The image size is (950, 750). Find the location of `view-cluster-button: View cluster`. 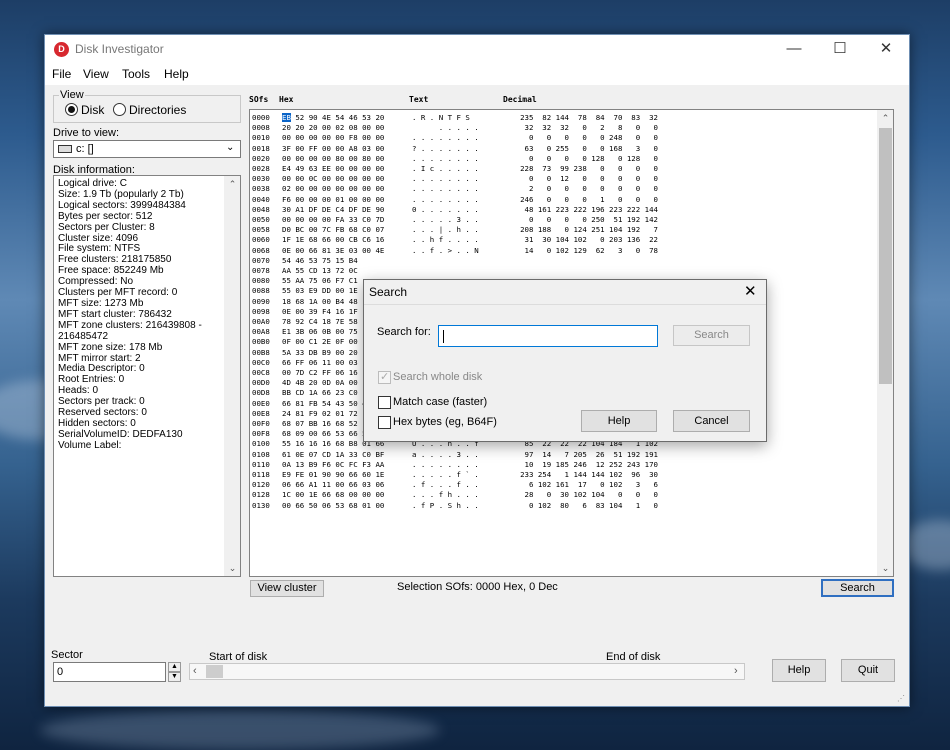

view-cluster-button: View cluster is located at coordinates (287, 588).